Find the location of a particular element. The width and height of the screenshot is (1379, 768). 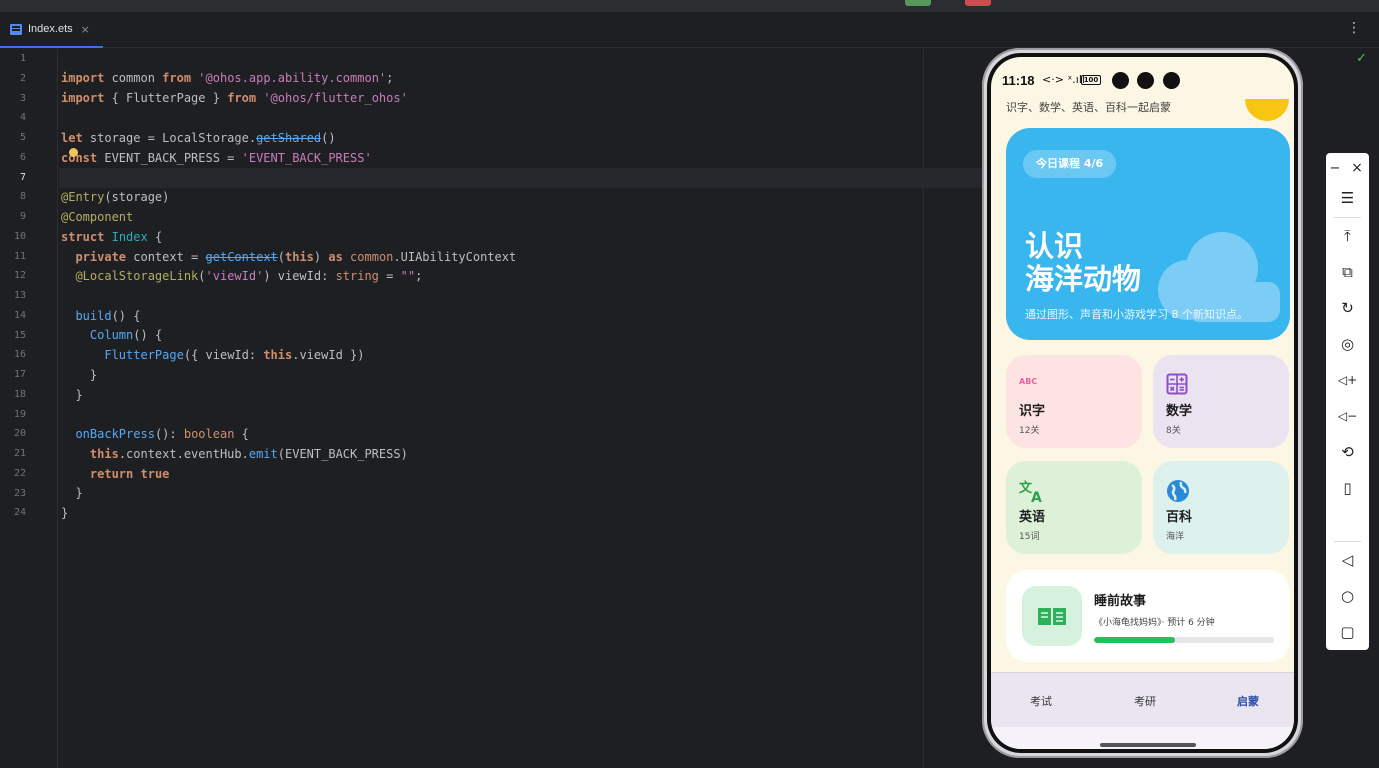

bedtime-story-card: 睡前故事 《小海龟找妈妈》· 预计 6 分钟 is located at coordinates (1148, 616).